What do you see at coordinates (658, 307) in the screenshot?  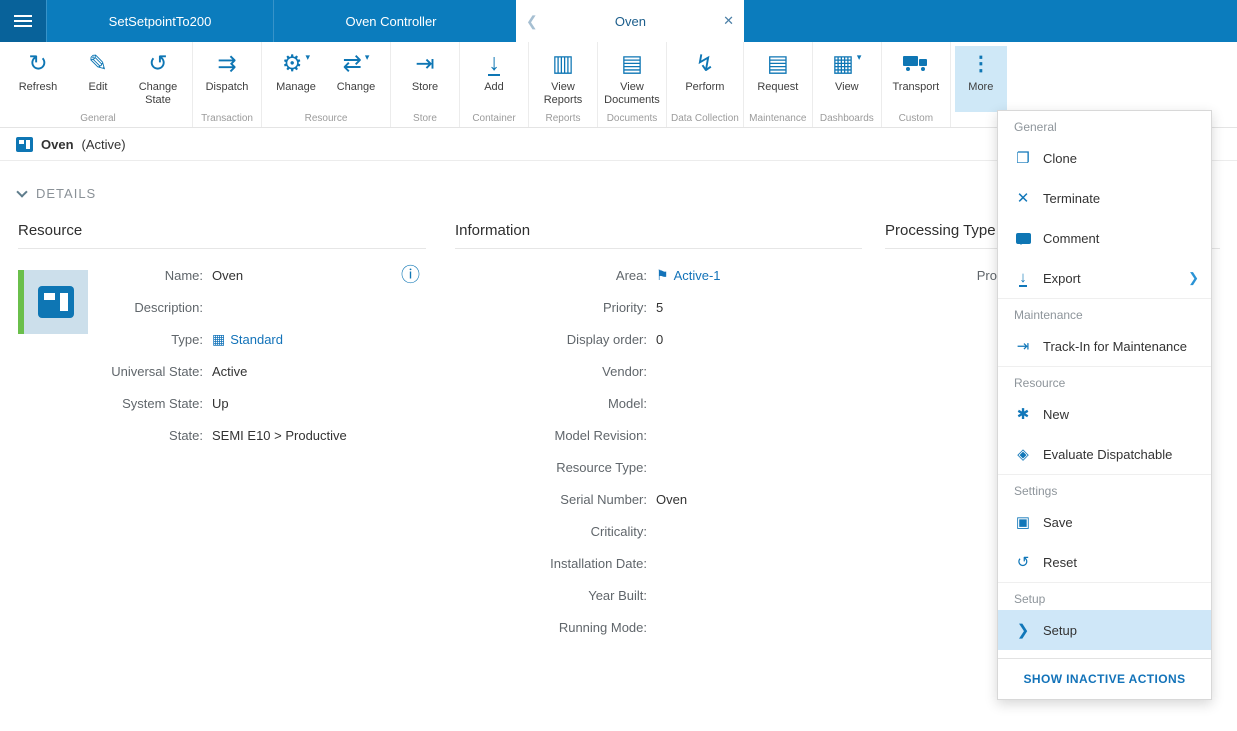 I see `field-row-priority: Priority: 5` at bounding box center [658, 307].